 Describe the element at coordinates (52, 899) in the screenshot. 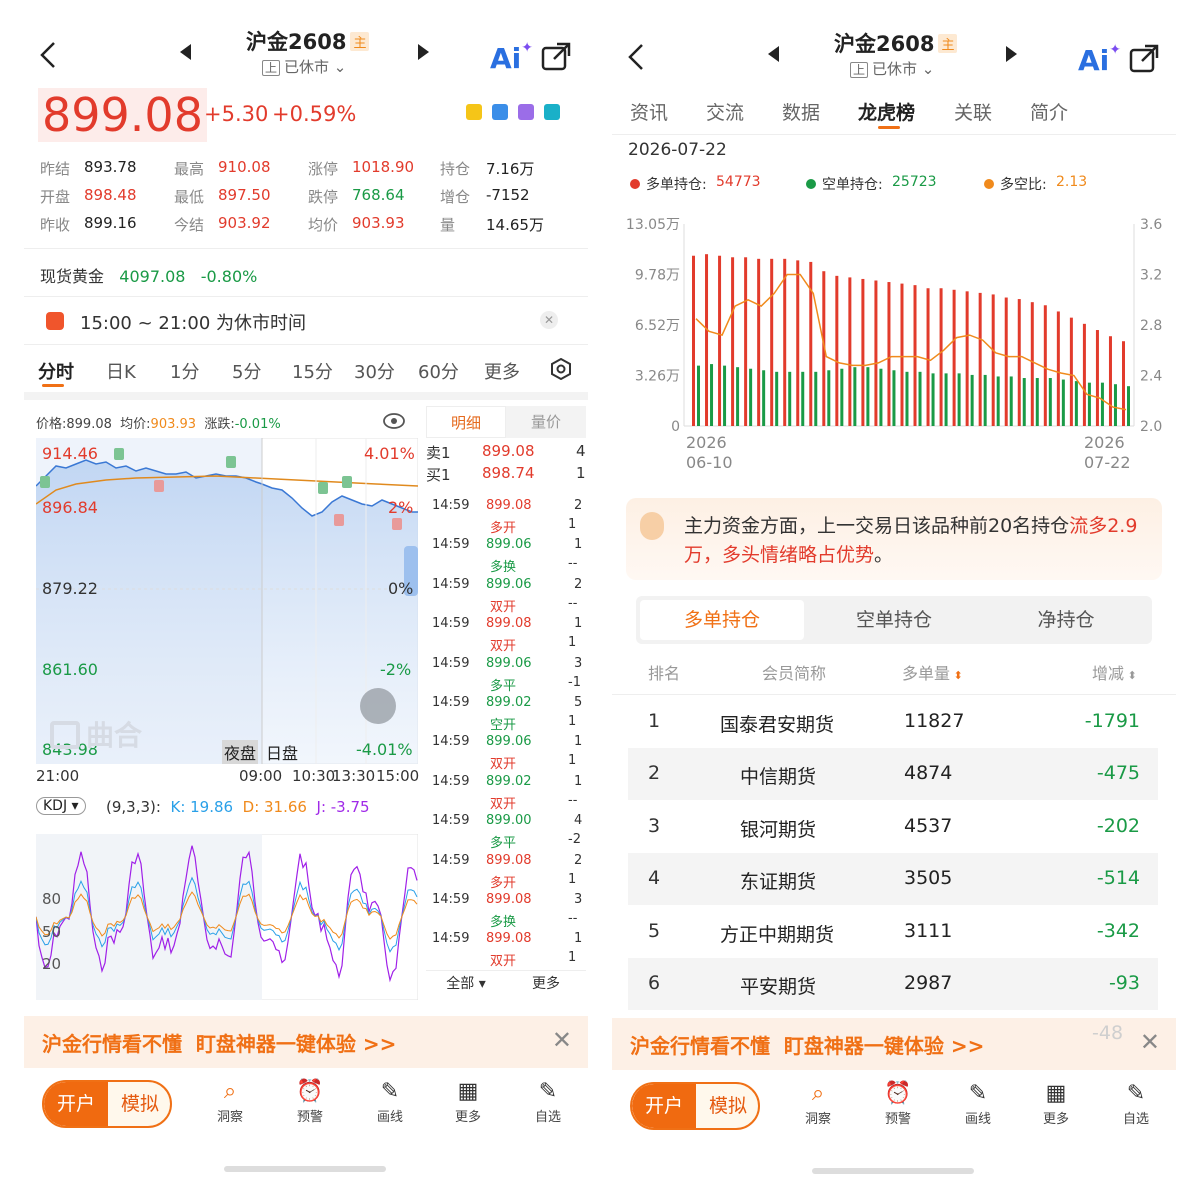

I see `kdj-level-80: 80` at that location.